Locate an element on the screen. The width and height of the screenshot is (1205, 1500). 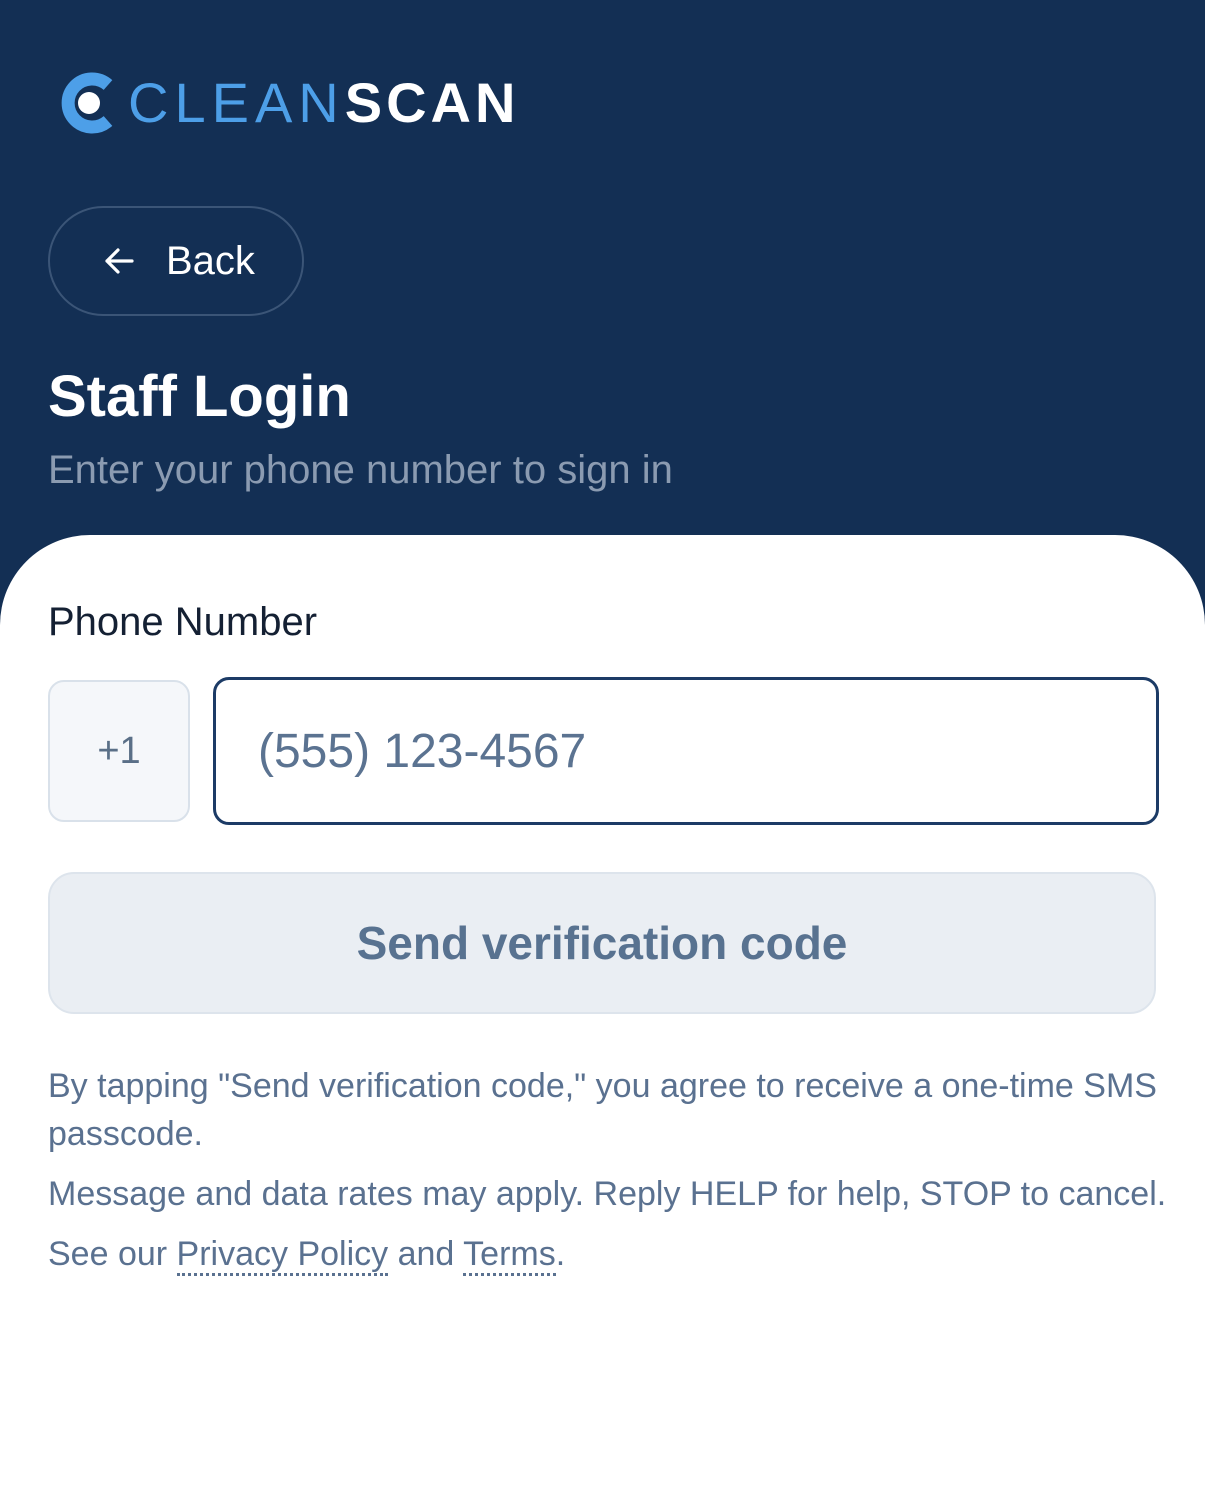
logo-text-clean: CLEAN is located at coordinates (236, 102).